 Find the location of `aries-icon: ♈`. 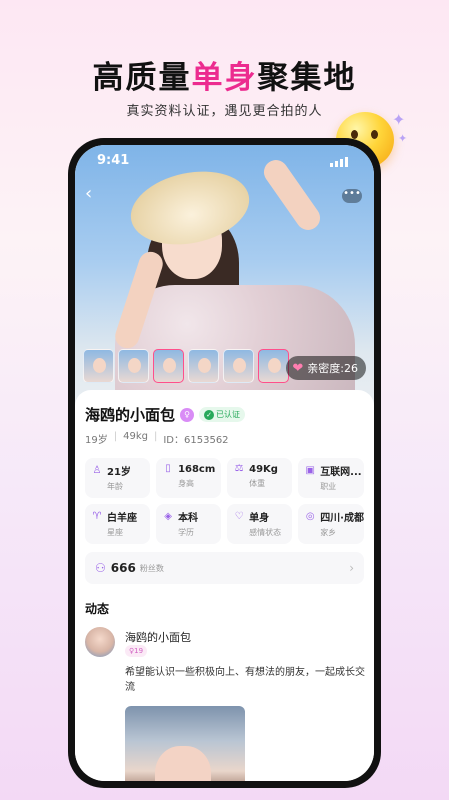

aries-icon: ♈ is located at coordinates (97, 516).